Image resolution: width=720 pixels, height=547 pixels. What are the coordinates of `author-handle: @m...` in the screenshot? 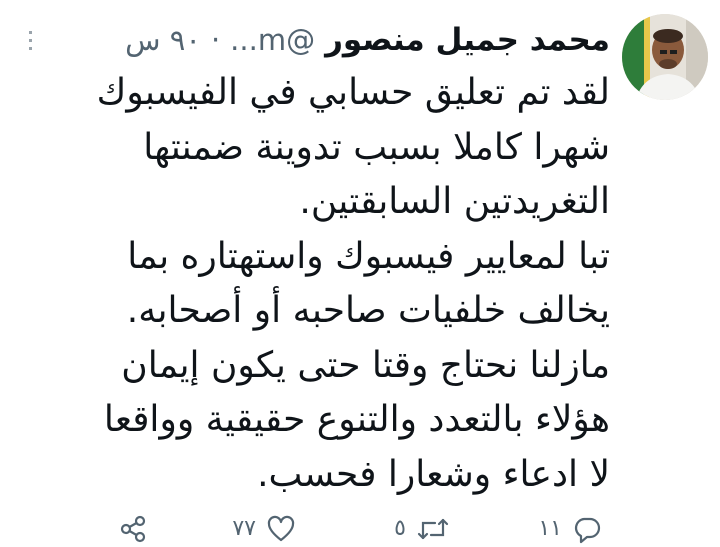 It's located at (272, 40).